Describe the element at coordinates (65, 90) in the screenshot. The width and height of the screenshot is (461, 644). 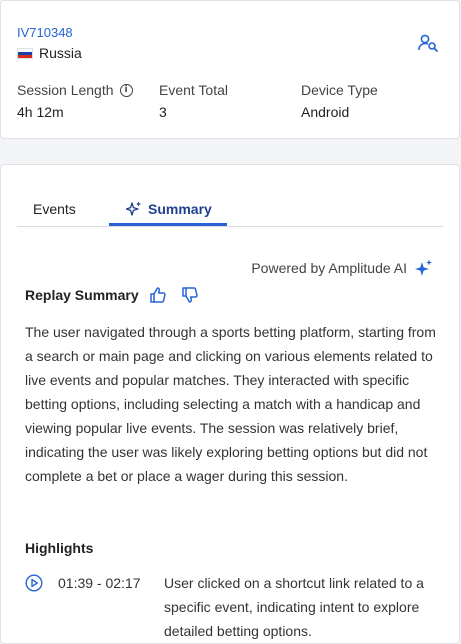
I see `session-length-label: Session Length` at that location.